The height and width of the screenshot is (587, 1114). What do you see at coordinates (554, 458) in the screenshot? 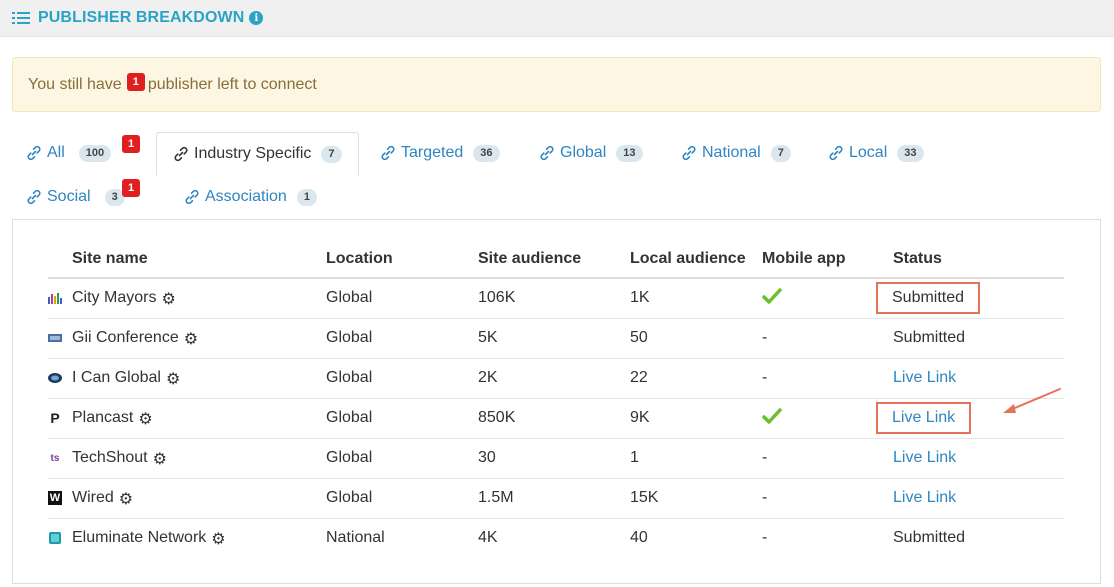
I see `site-audience-cell: 30` at bounding box center [554, 458].